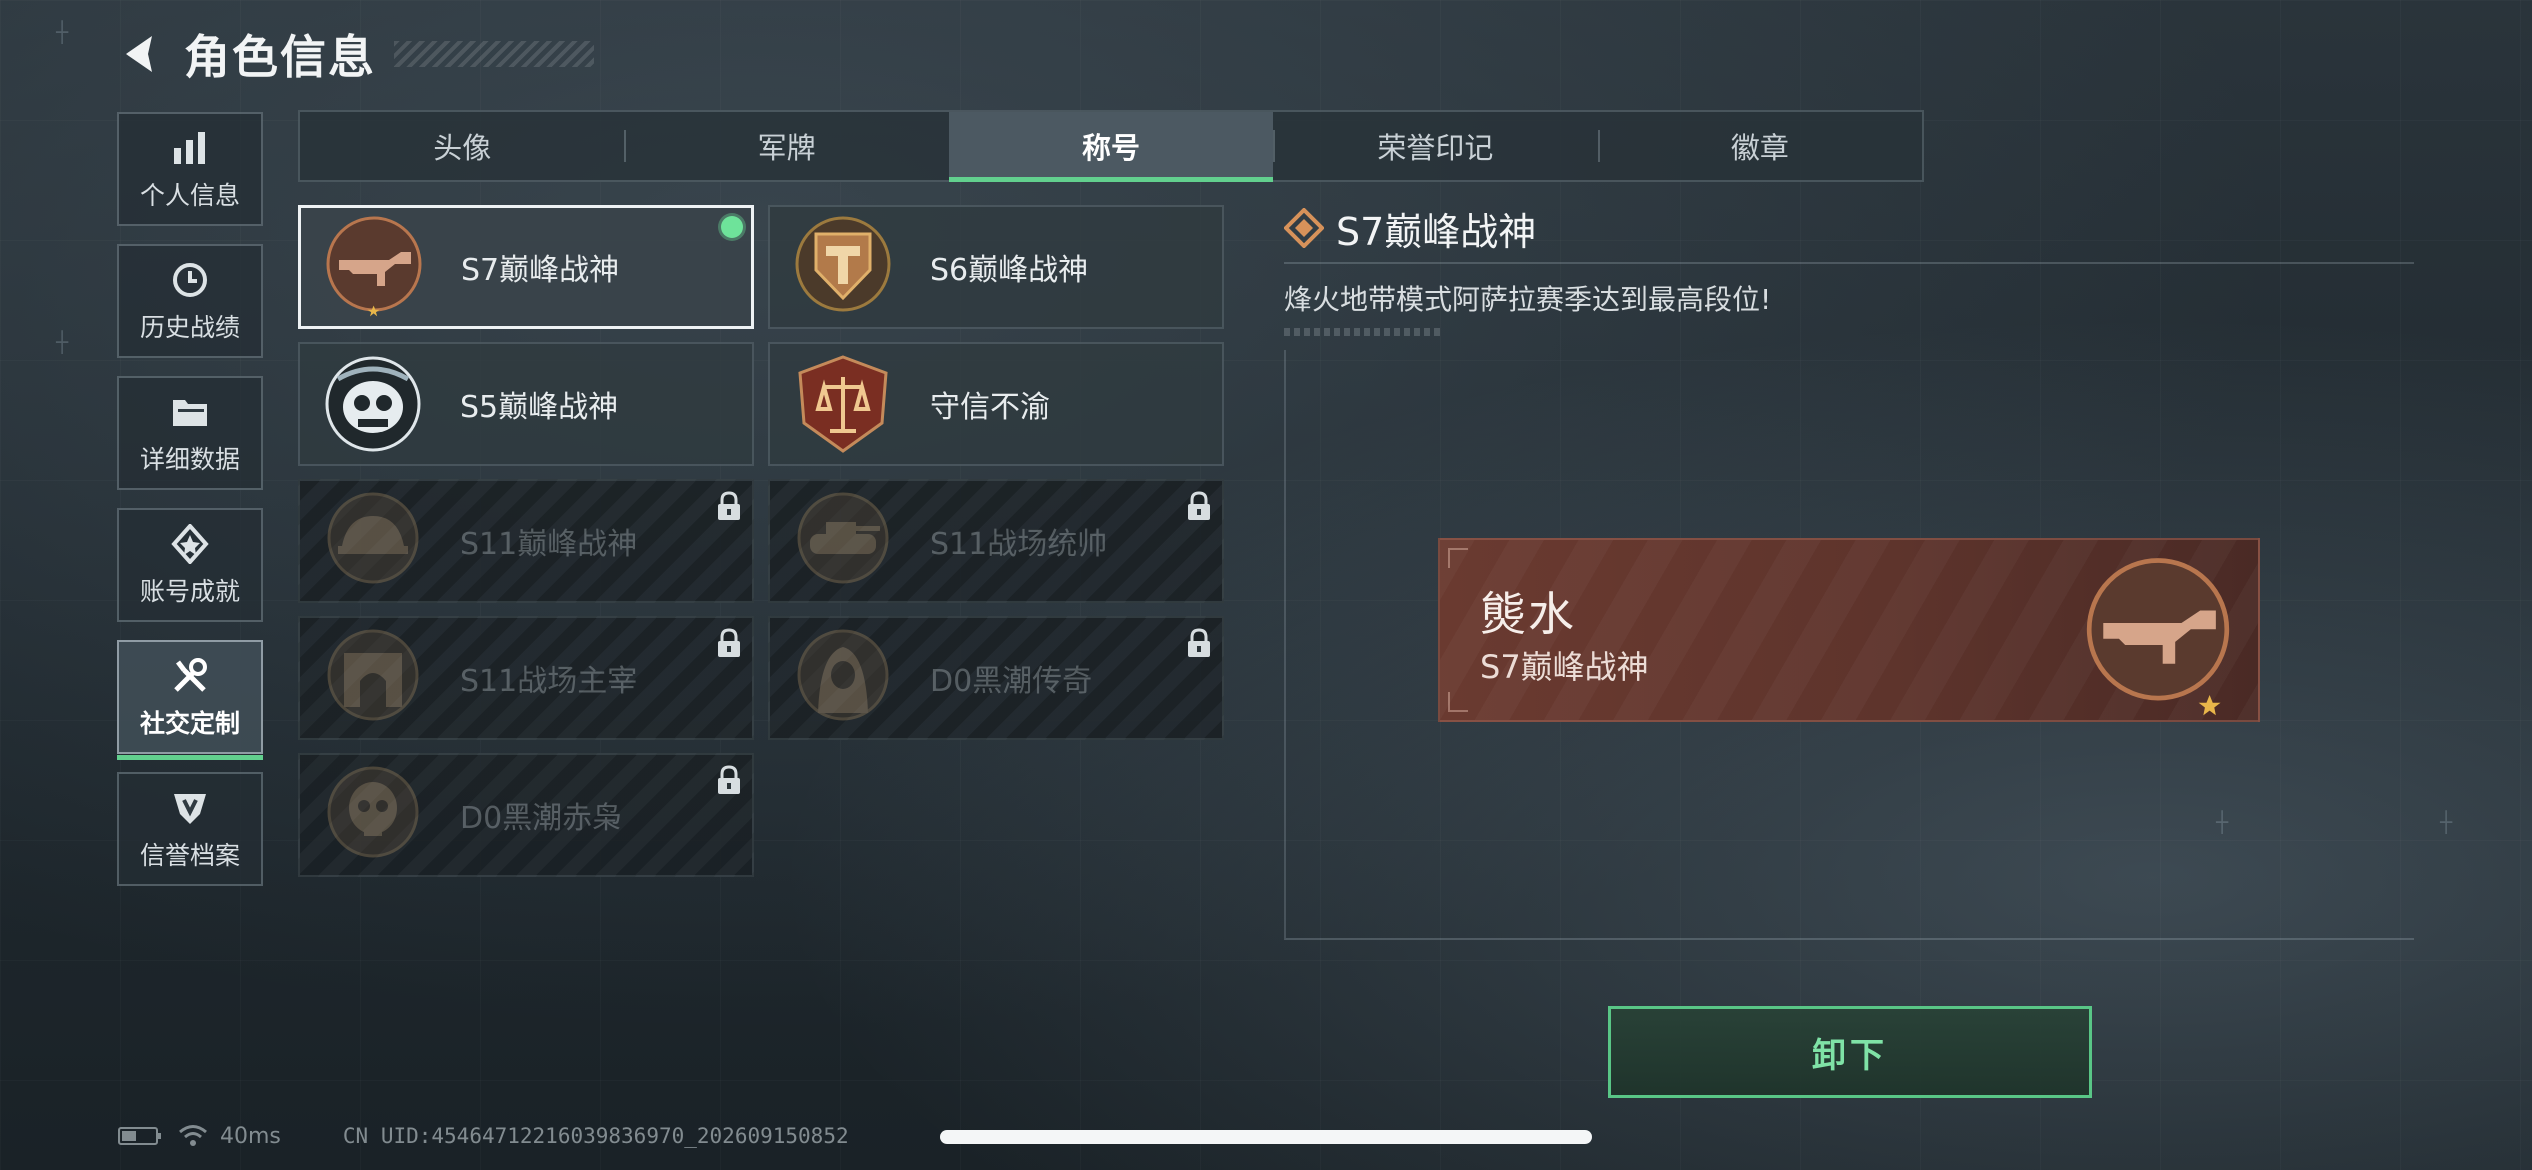  I want to click on shield-t-badge-icon, so click(843, 267).